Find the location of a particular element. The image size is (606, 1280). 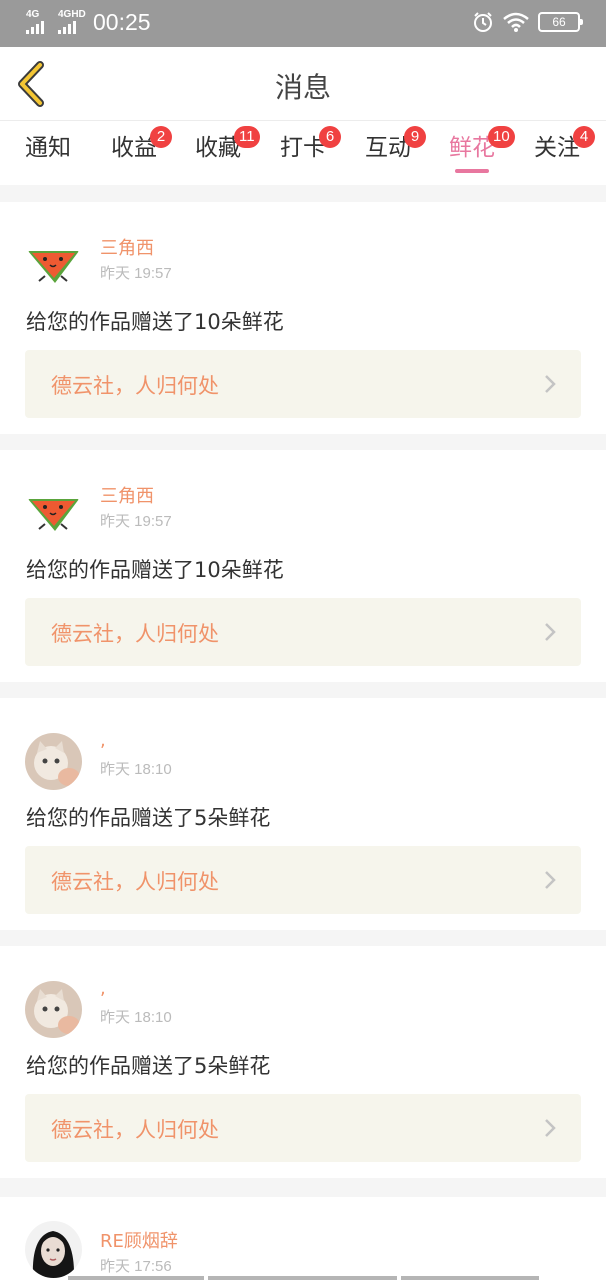

header-bar: 消息 is located at coordinates (303, 84).